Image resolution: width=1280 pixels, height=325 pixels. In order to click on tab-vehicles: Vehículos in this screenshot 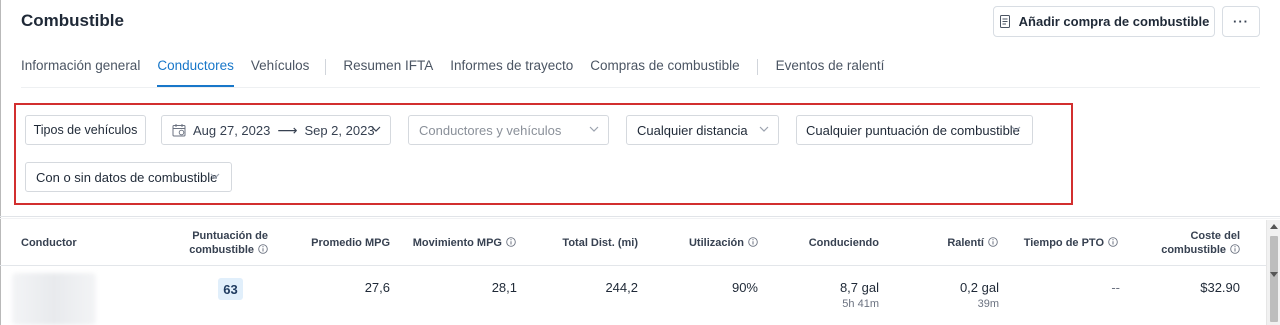, I will do `click(280, 70)`.